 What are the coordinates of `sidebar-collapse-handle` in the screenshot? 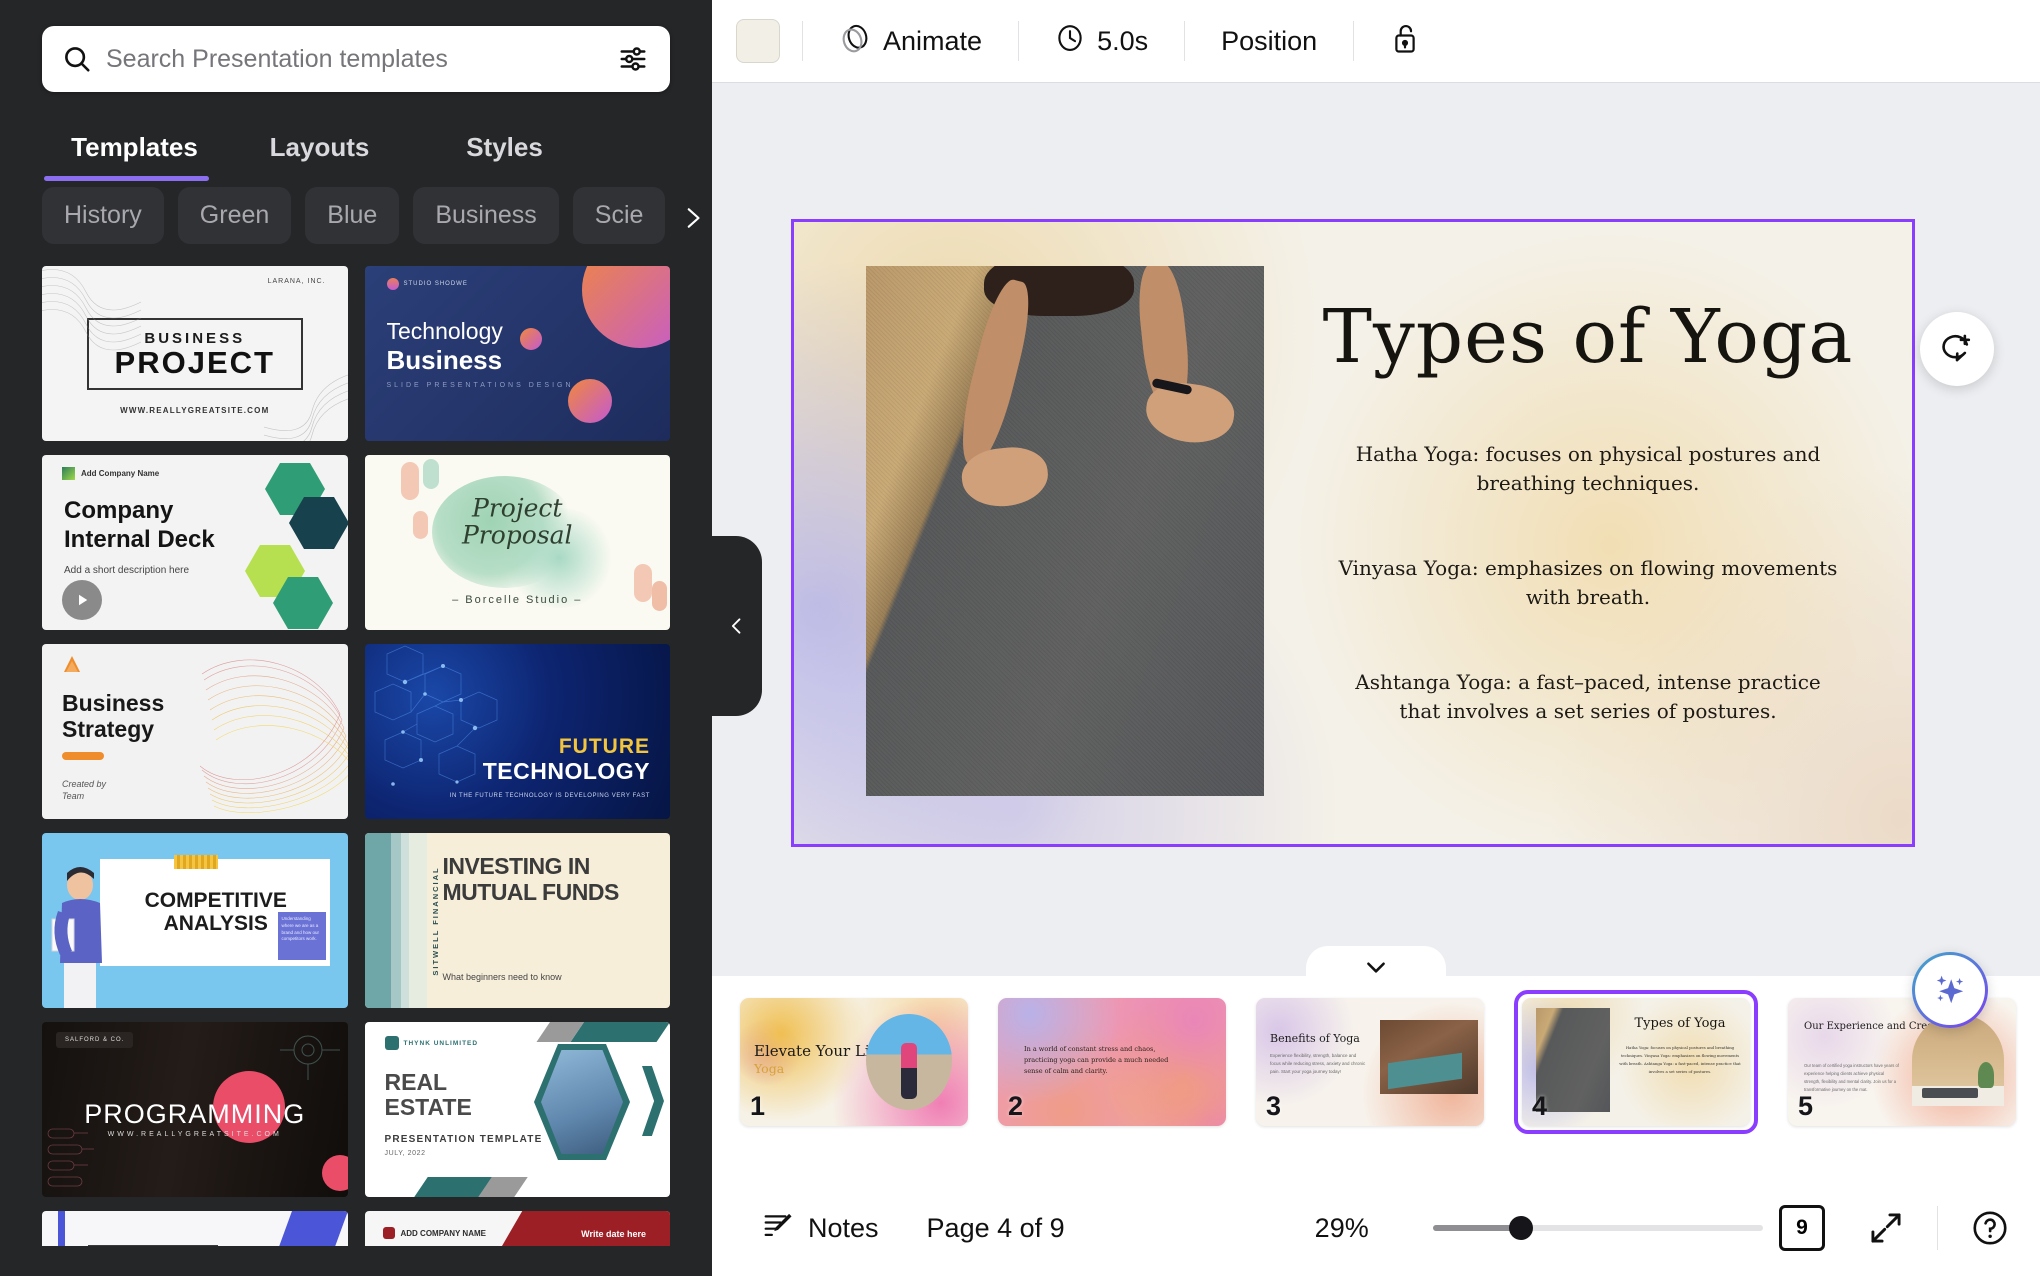 It's located at (737, 626).